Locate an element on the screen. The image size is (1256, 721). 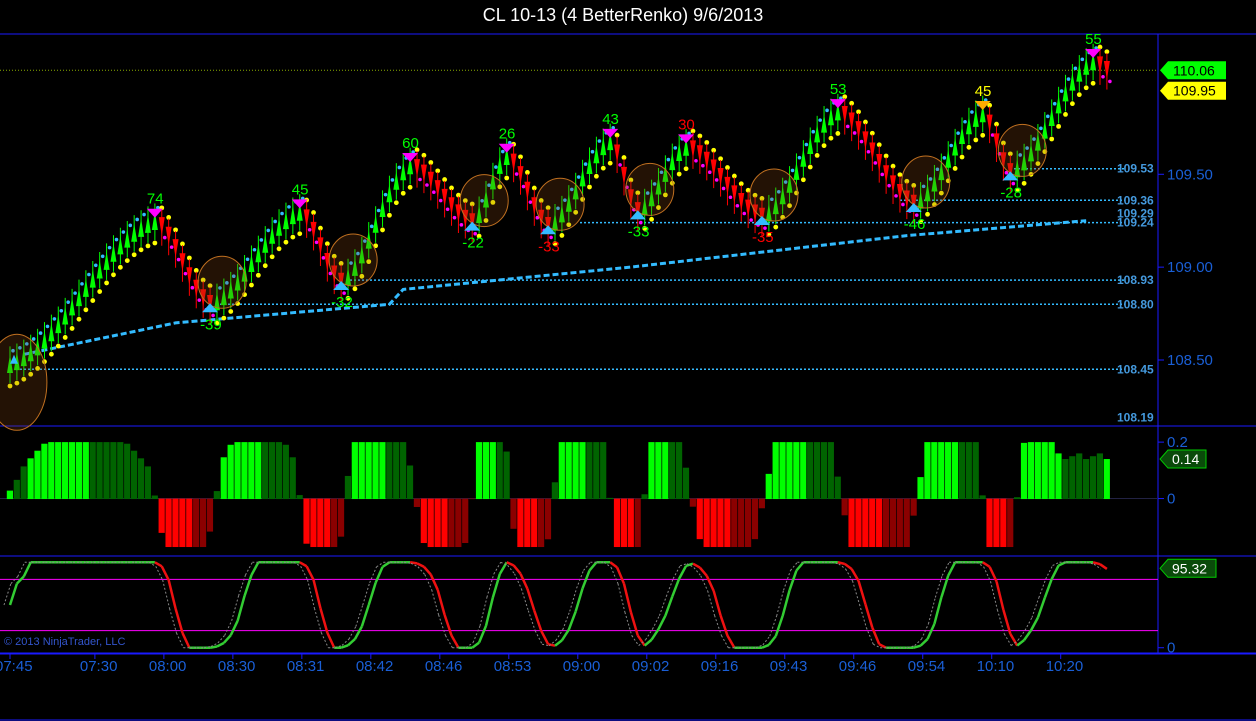
x-tick-label: 08:42 is located at coordinates (375, 666).